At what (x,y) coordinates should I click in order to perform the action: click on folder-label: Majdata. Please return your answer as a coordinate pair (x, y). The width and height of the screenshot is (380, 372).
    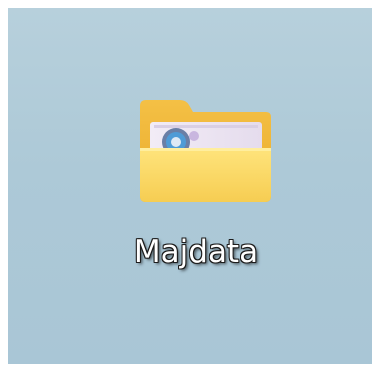
    Looking at the image, I should click on (196, 252).